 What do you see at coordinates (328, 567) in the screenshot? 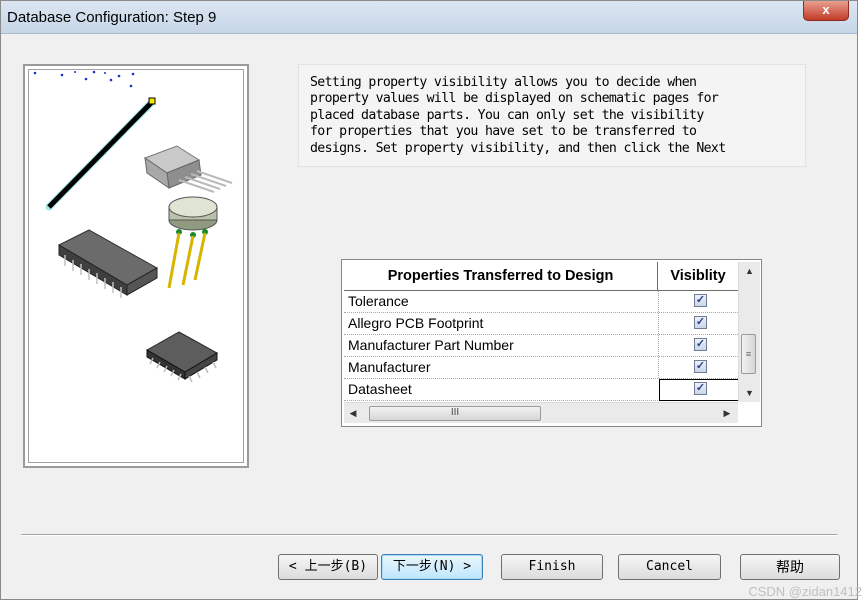
I see `back-button: < 上一步(B)` at bounding box center [328, 567].